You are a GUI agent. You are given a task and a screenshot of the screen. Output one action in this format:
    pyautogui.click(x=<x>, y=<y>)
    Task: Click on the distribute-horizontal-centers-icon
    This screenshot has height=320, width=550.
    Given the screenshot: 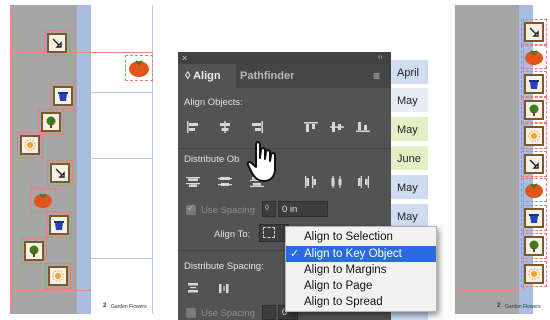 What is the action you would take?
    pyautogui.click(x=337, y=182)
    